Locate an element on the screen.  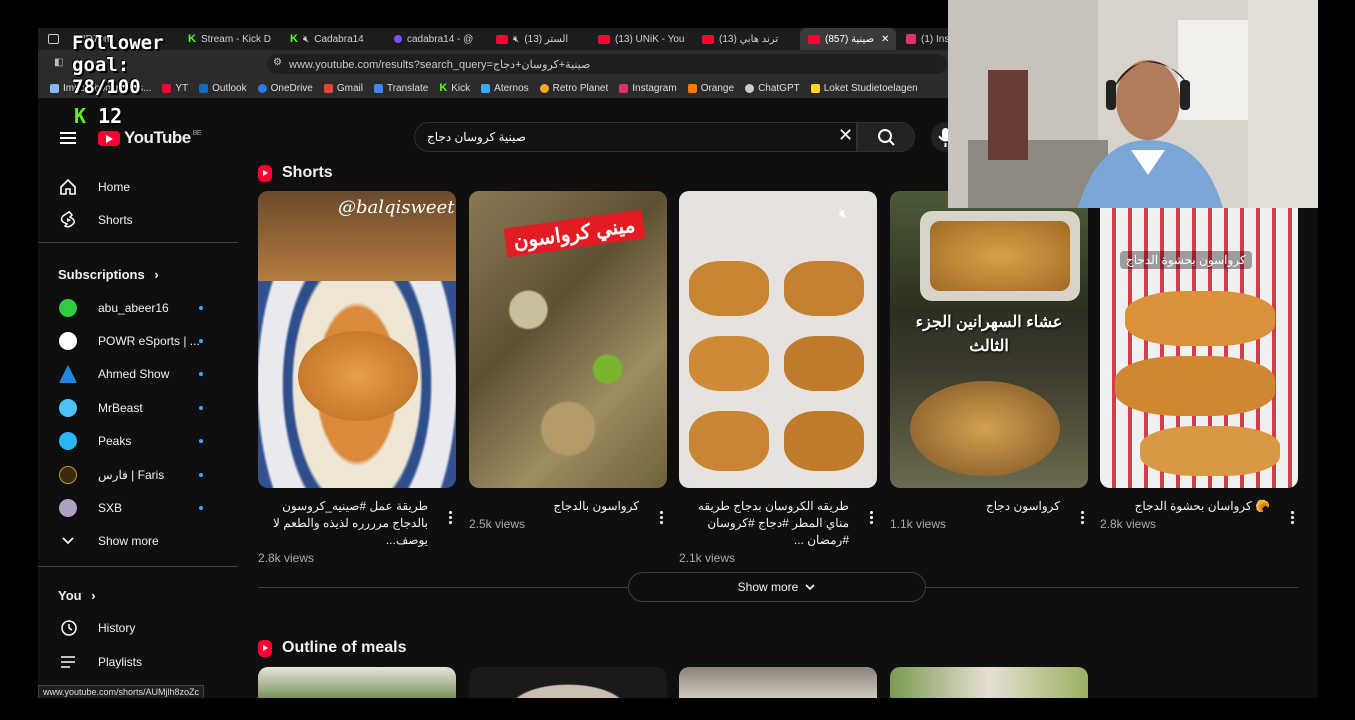
short-title: كرواسون بالدجاج is located at coordinates (554, 506).